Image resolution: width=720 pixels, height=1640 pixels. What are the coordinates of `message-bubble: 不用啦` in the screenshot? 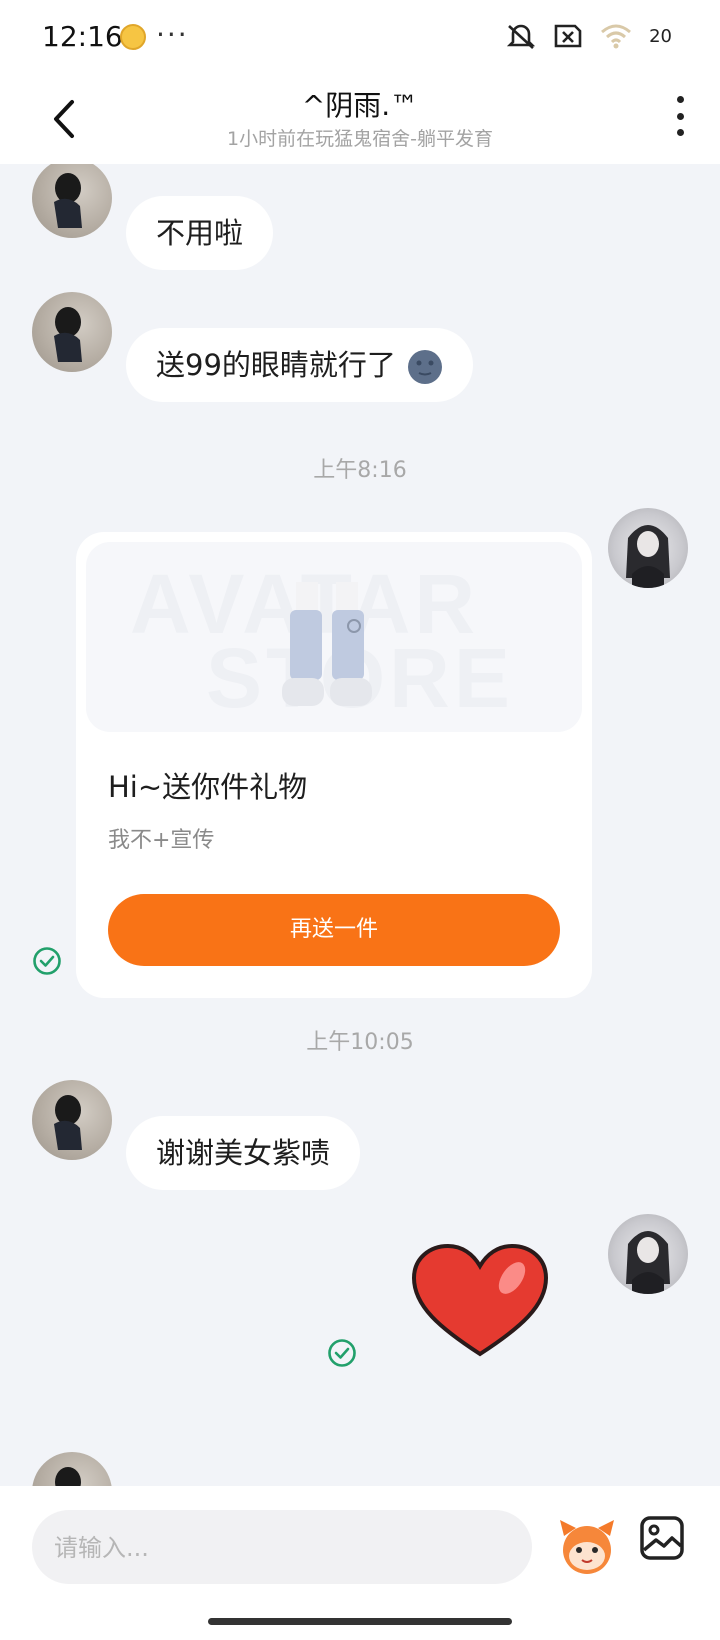 It's located at (200, 233).